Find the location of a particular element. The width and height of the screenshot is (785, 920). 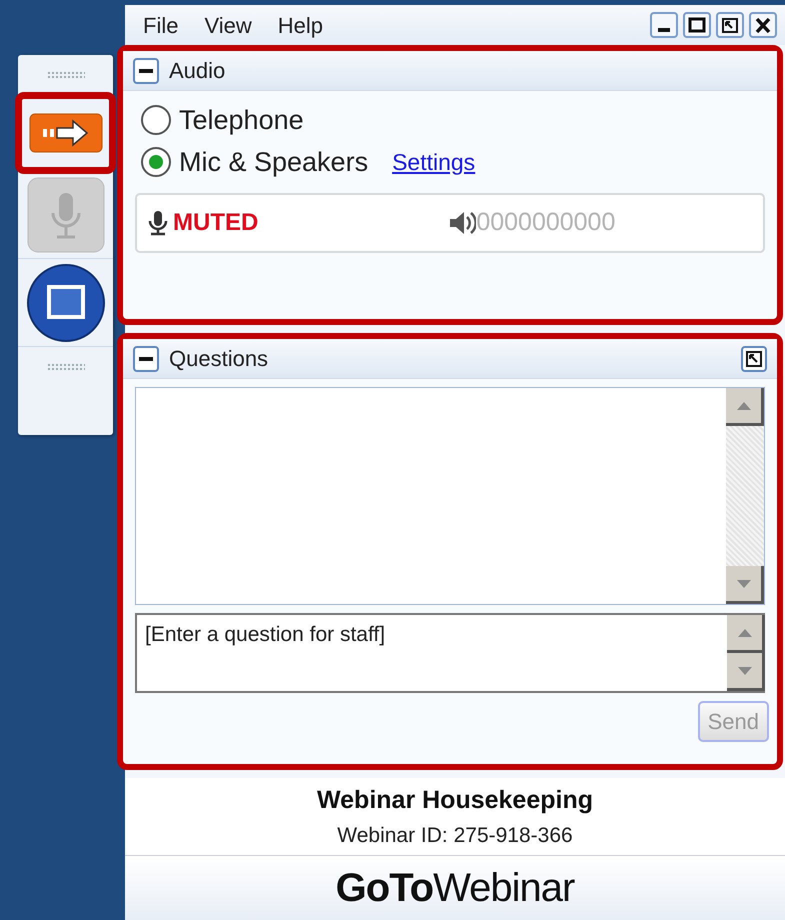

restore-button is located at coordinates (730, 25).